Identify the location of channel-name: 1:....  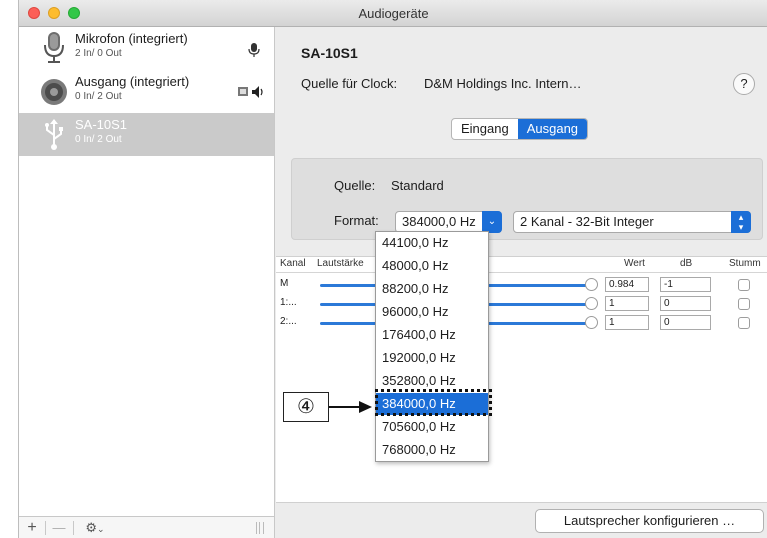
(288, 302).